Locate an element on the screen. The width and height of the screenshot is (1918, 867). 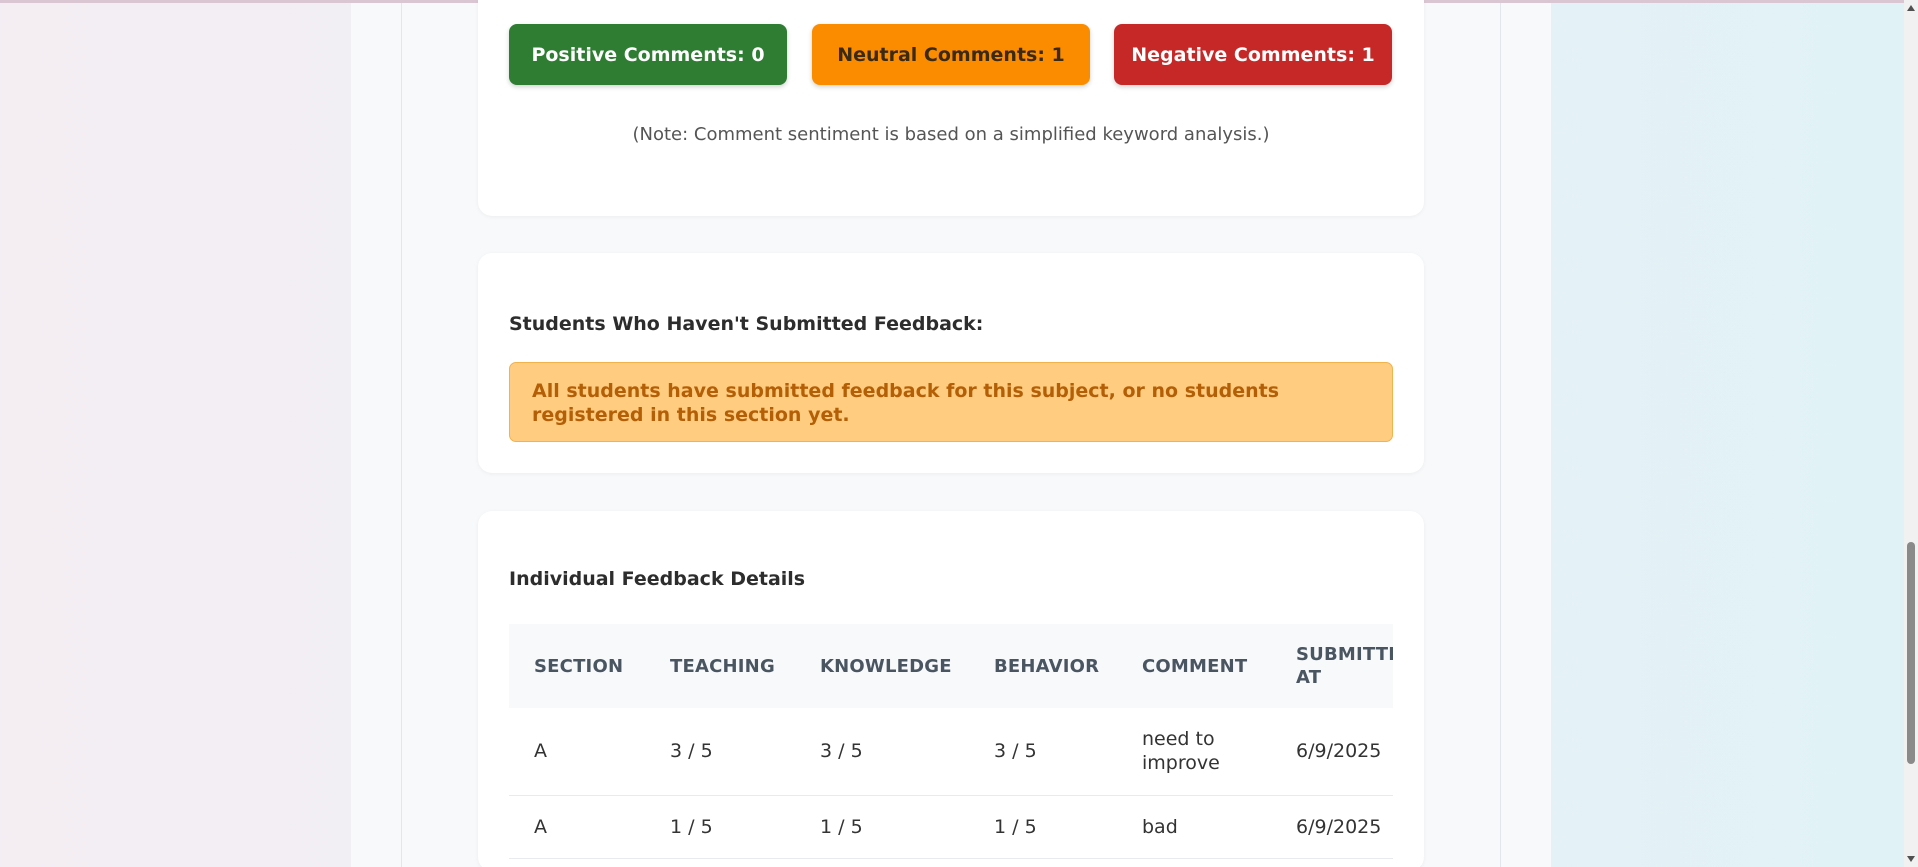
scrollbar-thumb is located at coordinates (1911, 653).